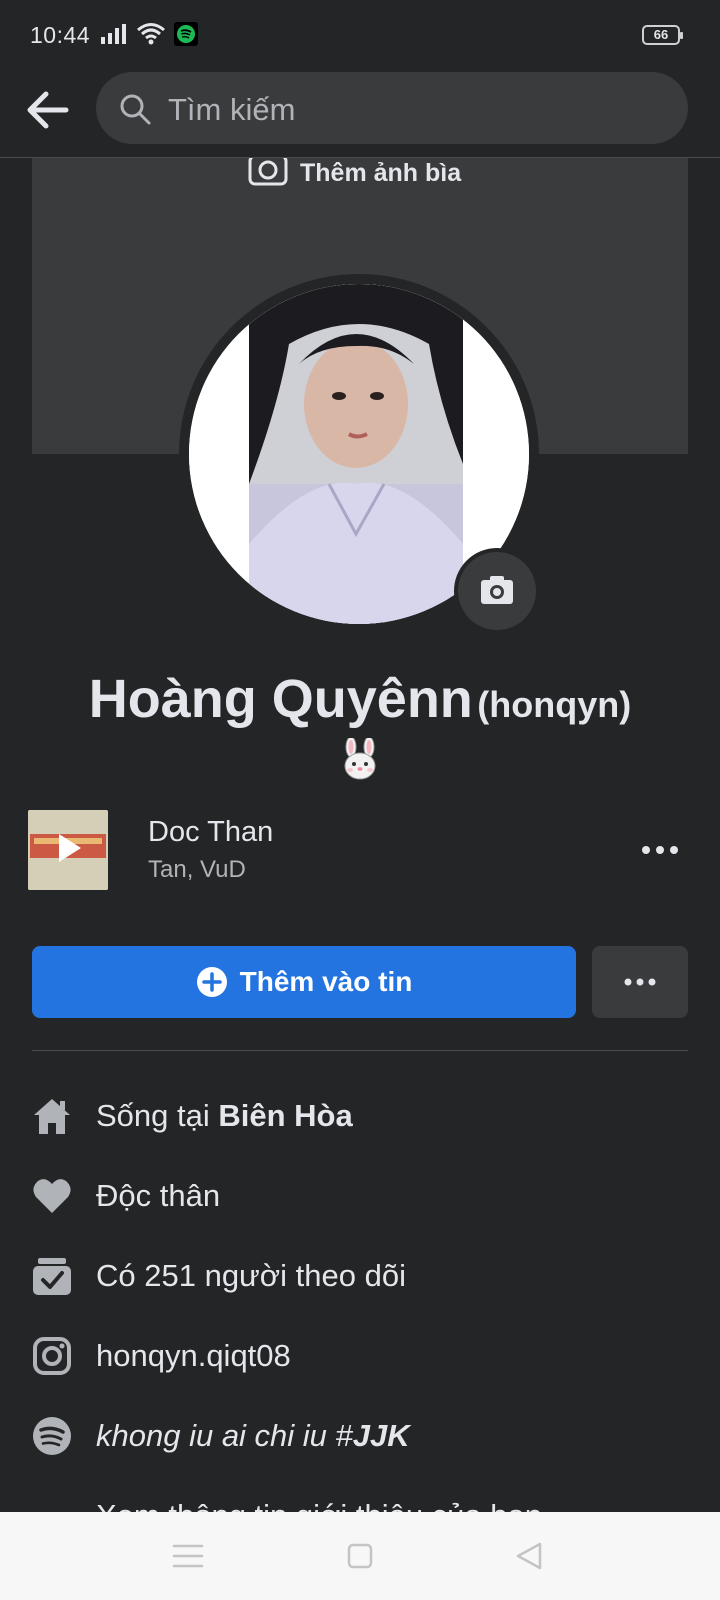 This screenshot has width=720, height=1600. What do you see at coordinates (554, 704) in the screenshot?
I see `profile-username: (honqyn)` at bounding box center [554, 704].